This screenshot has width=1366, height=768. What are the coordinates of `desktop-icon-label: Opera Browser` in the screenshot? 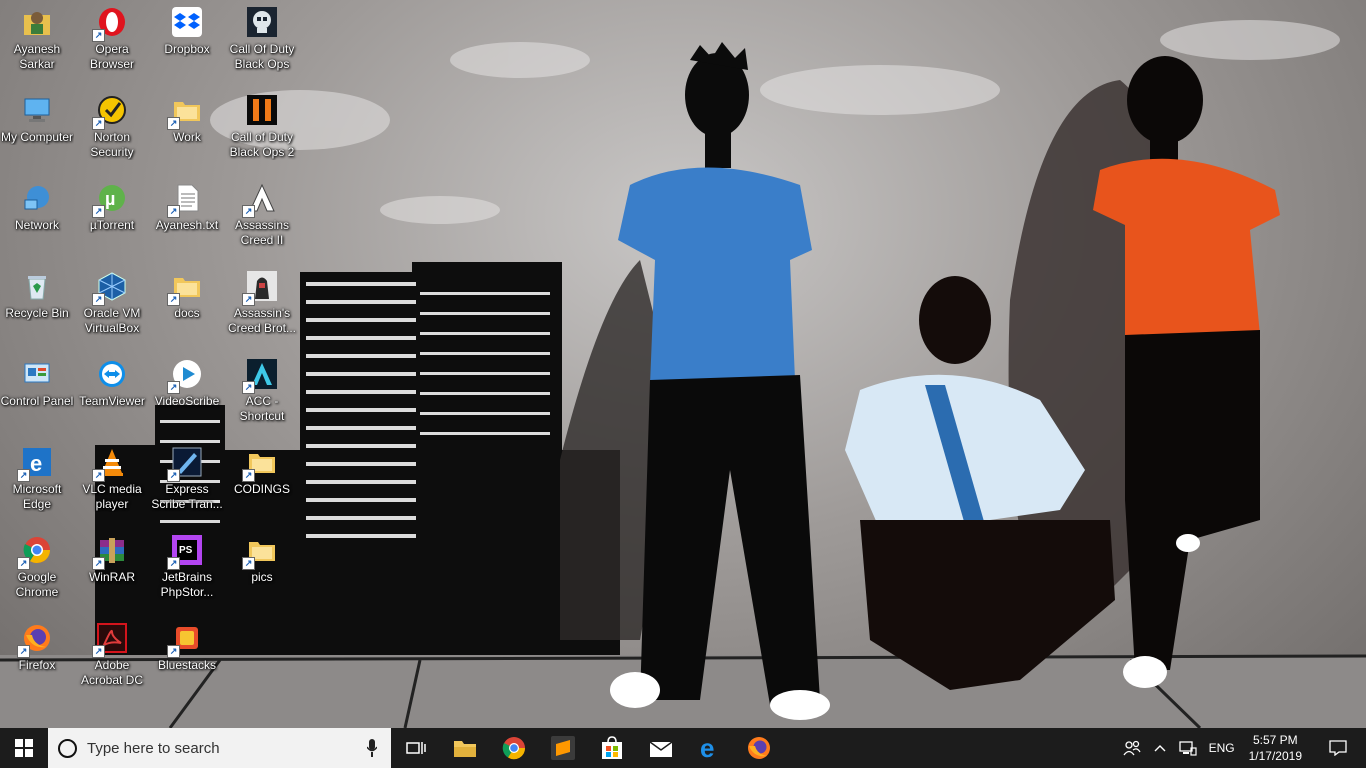 It's located at (111, 56).